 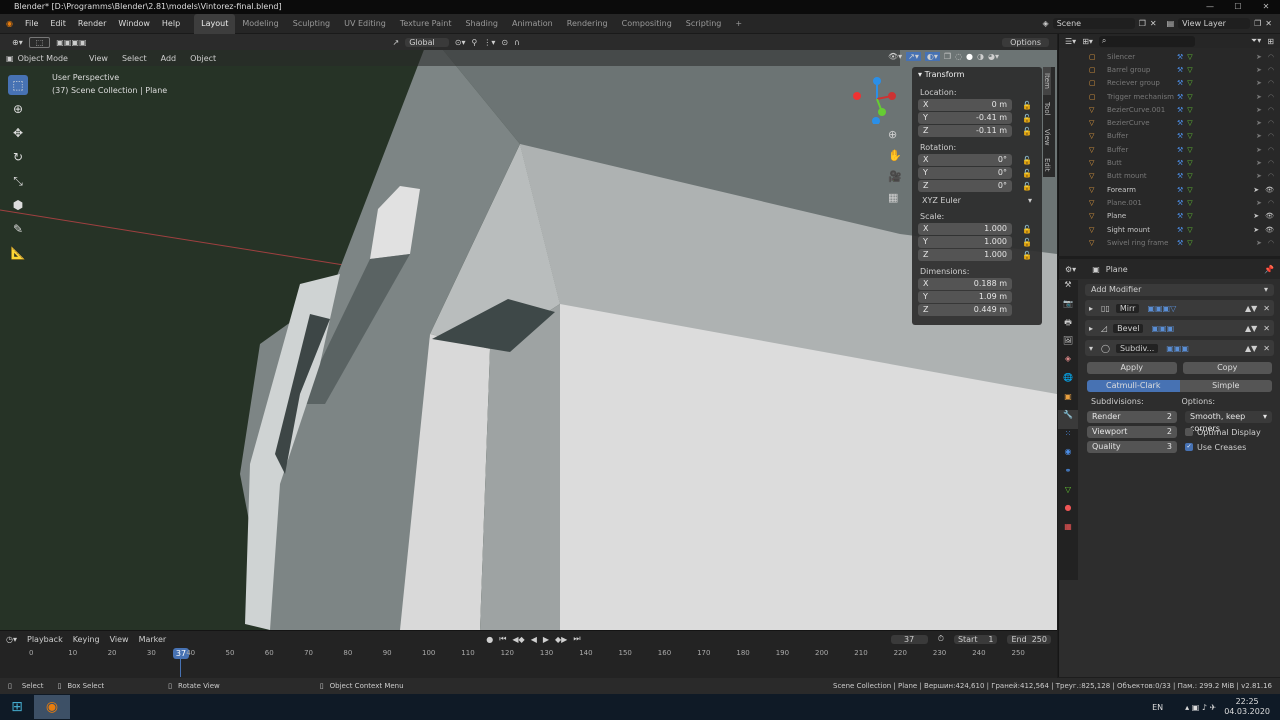 I want to click on new-collection-icon: ⊞, so click(x=1270, y=41).